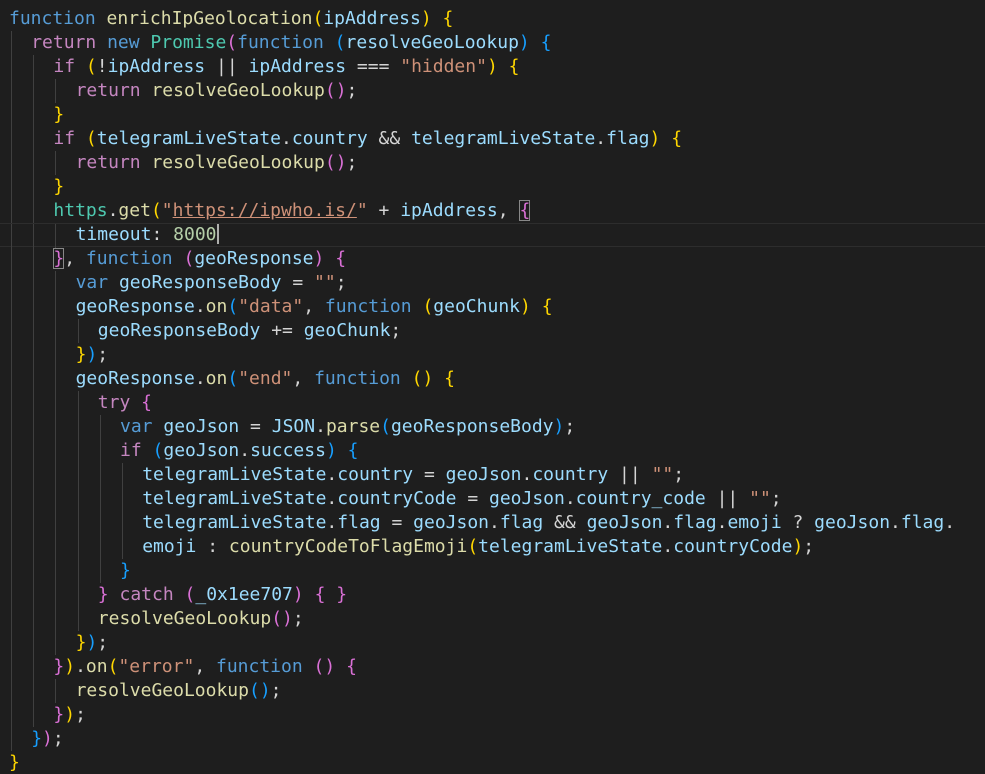 The image size is (985, 774). Describe the element at coordinates (760, 498) in the screenshot. I see `code-token: ""` at that location.